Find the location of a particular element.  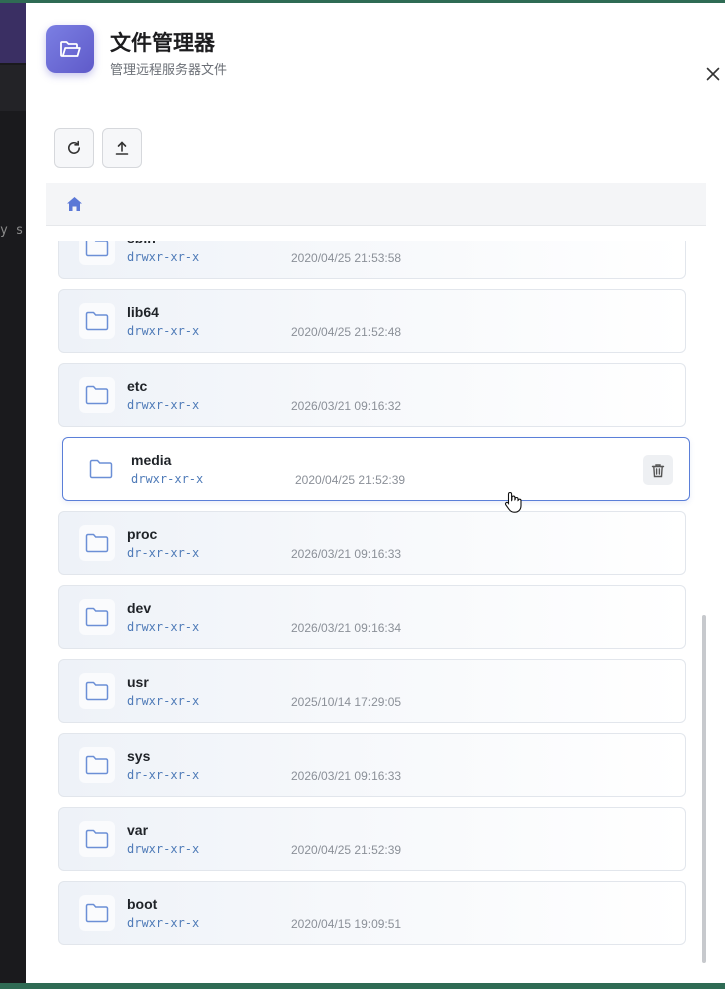

file-name: etc is located at coordinates (137, 386).